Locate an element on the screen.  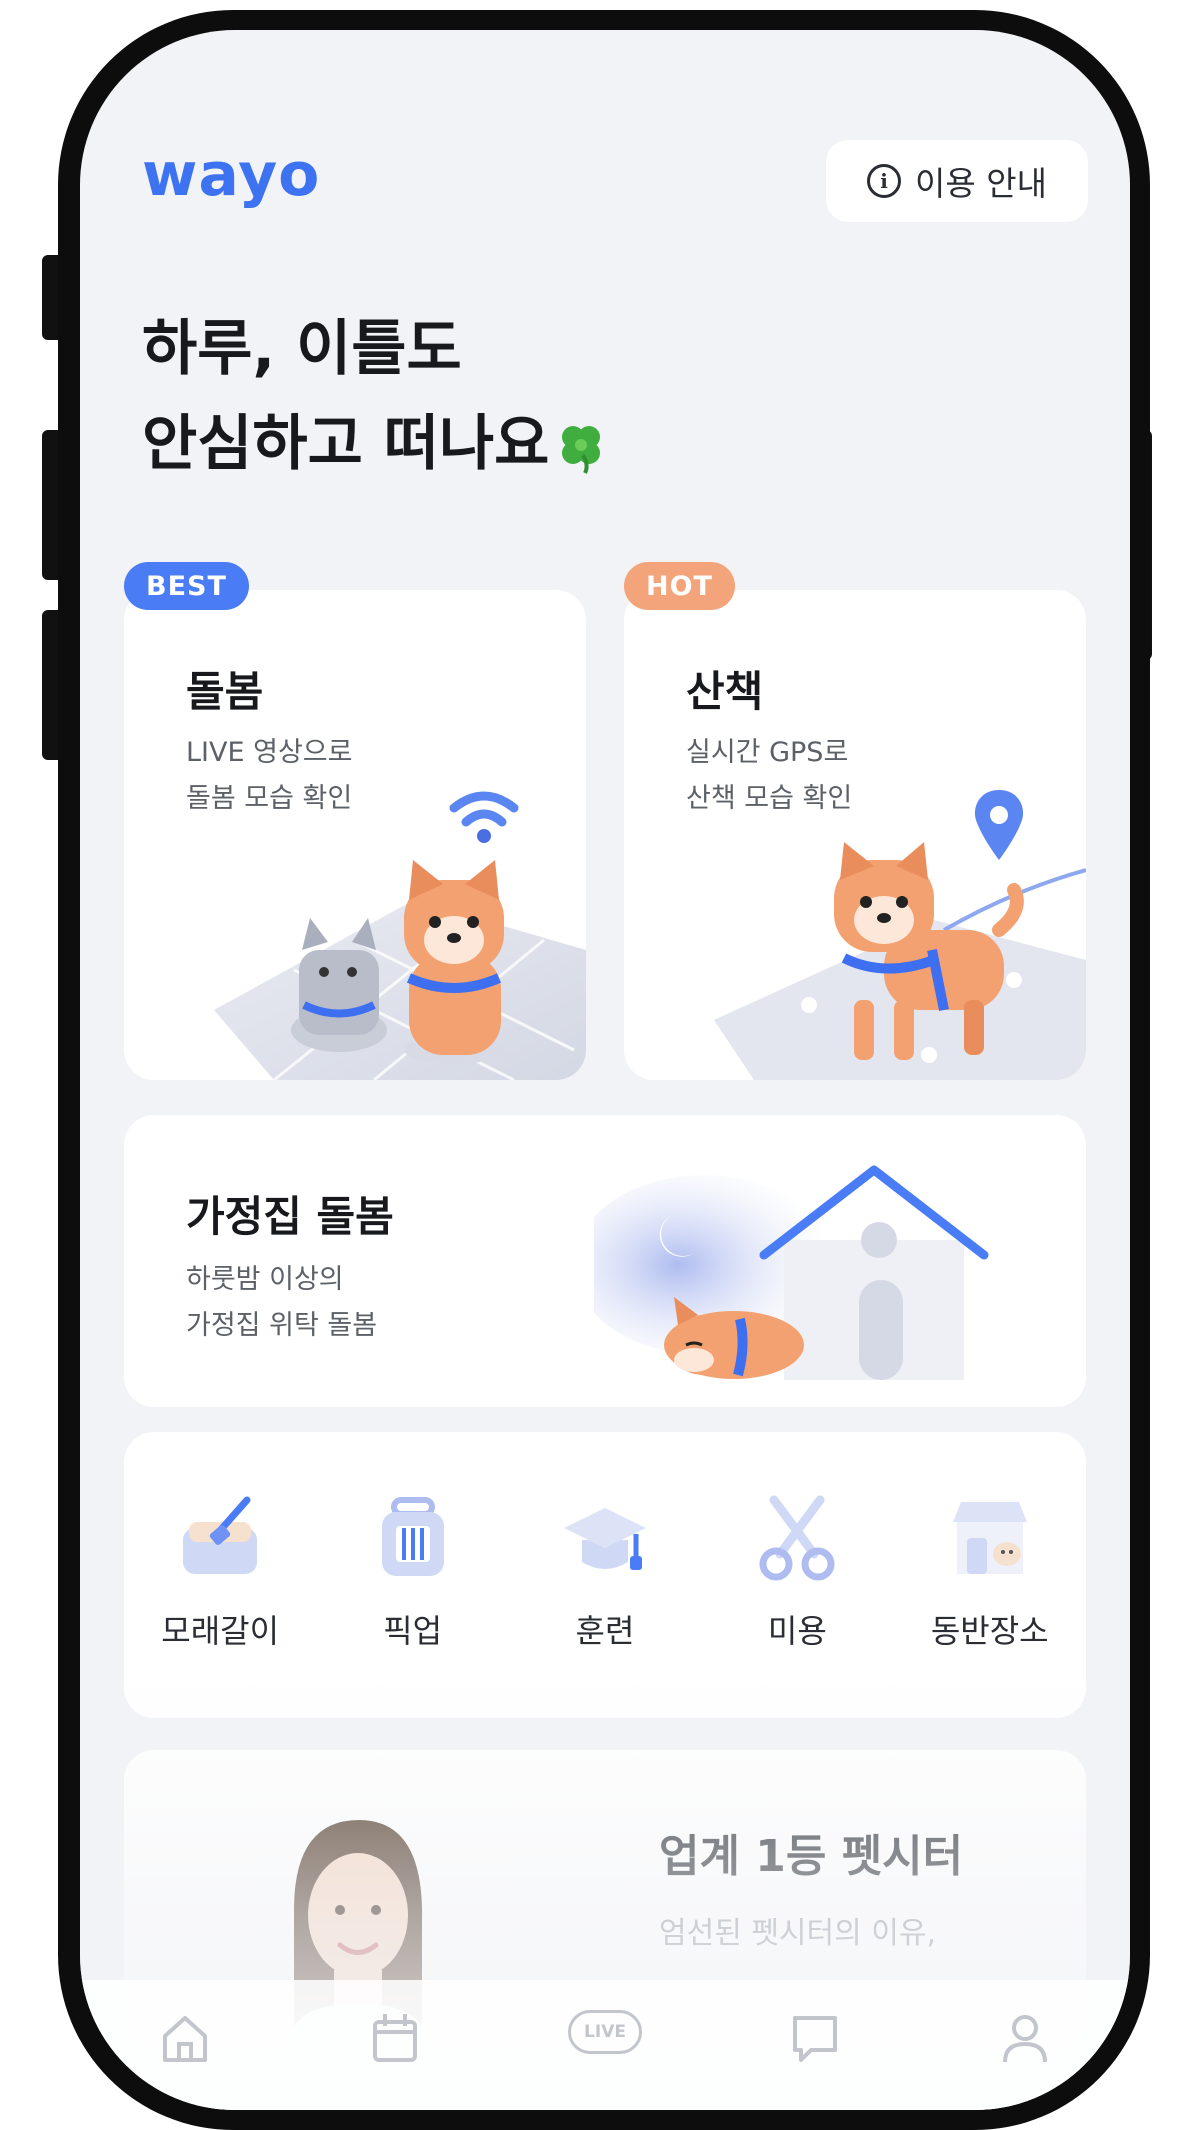
volume-down-button is located at coordinates (50, 685).